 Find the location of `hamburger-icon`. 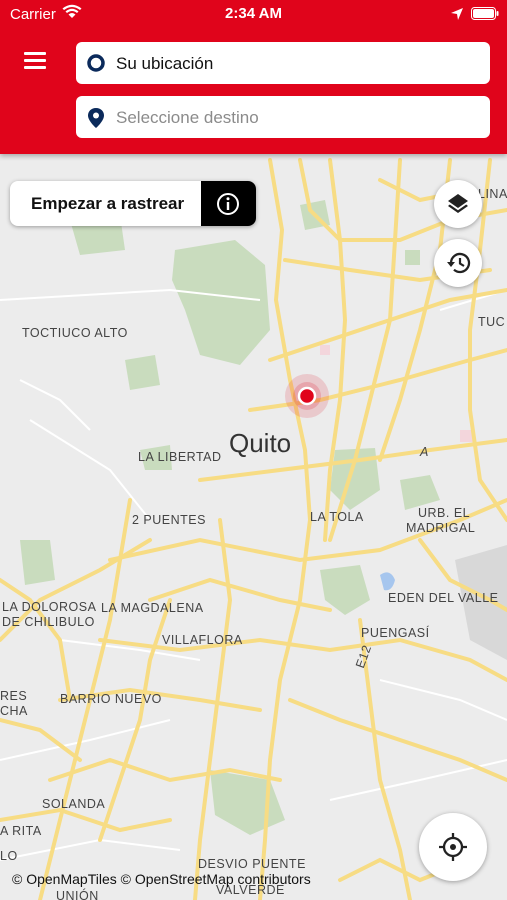

hamburger-icon is located at coordinates (35, 53).